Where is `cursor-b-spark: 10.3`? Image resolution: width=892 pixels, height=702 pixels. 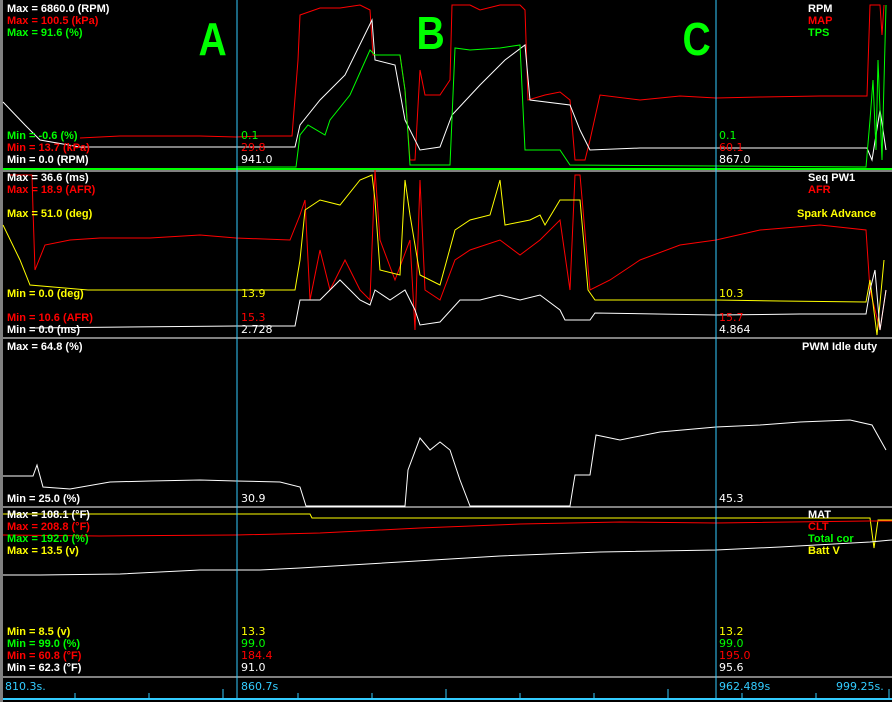 cursor-b-spark: 10.3 is located at coordinates (731, 293).